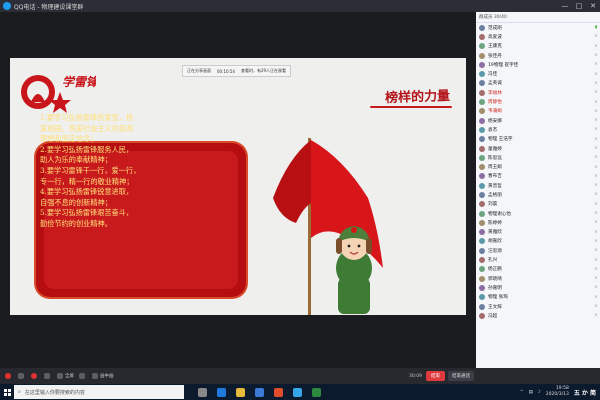 The height and width of the screenshot is (400, 600). I want to click on clock: 19:58 2020/3/13, so click(557, 392).